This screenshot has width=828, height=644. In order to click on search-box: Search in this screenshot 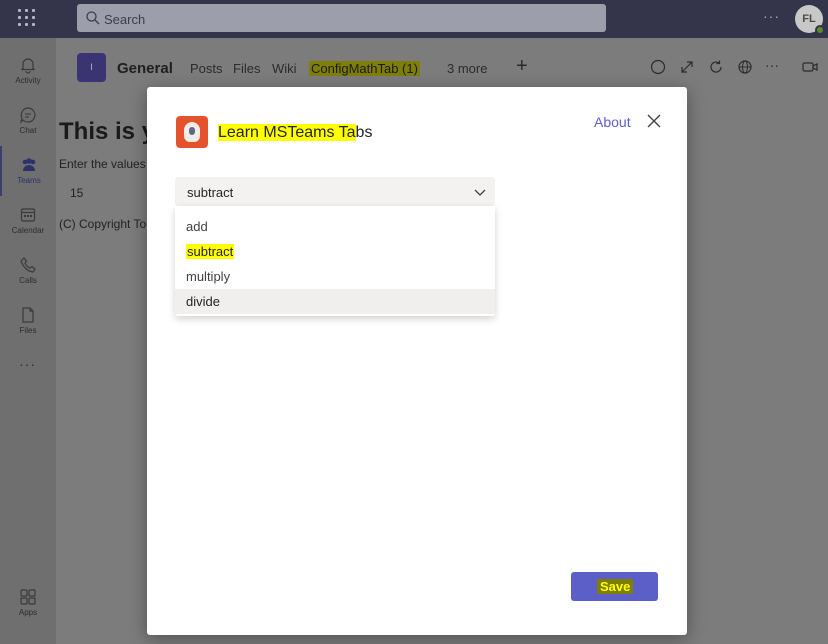, I will do `click(341, 18)`.